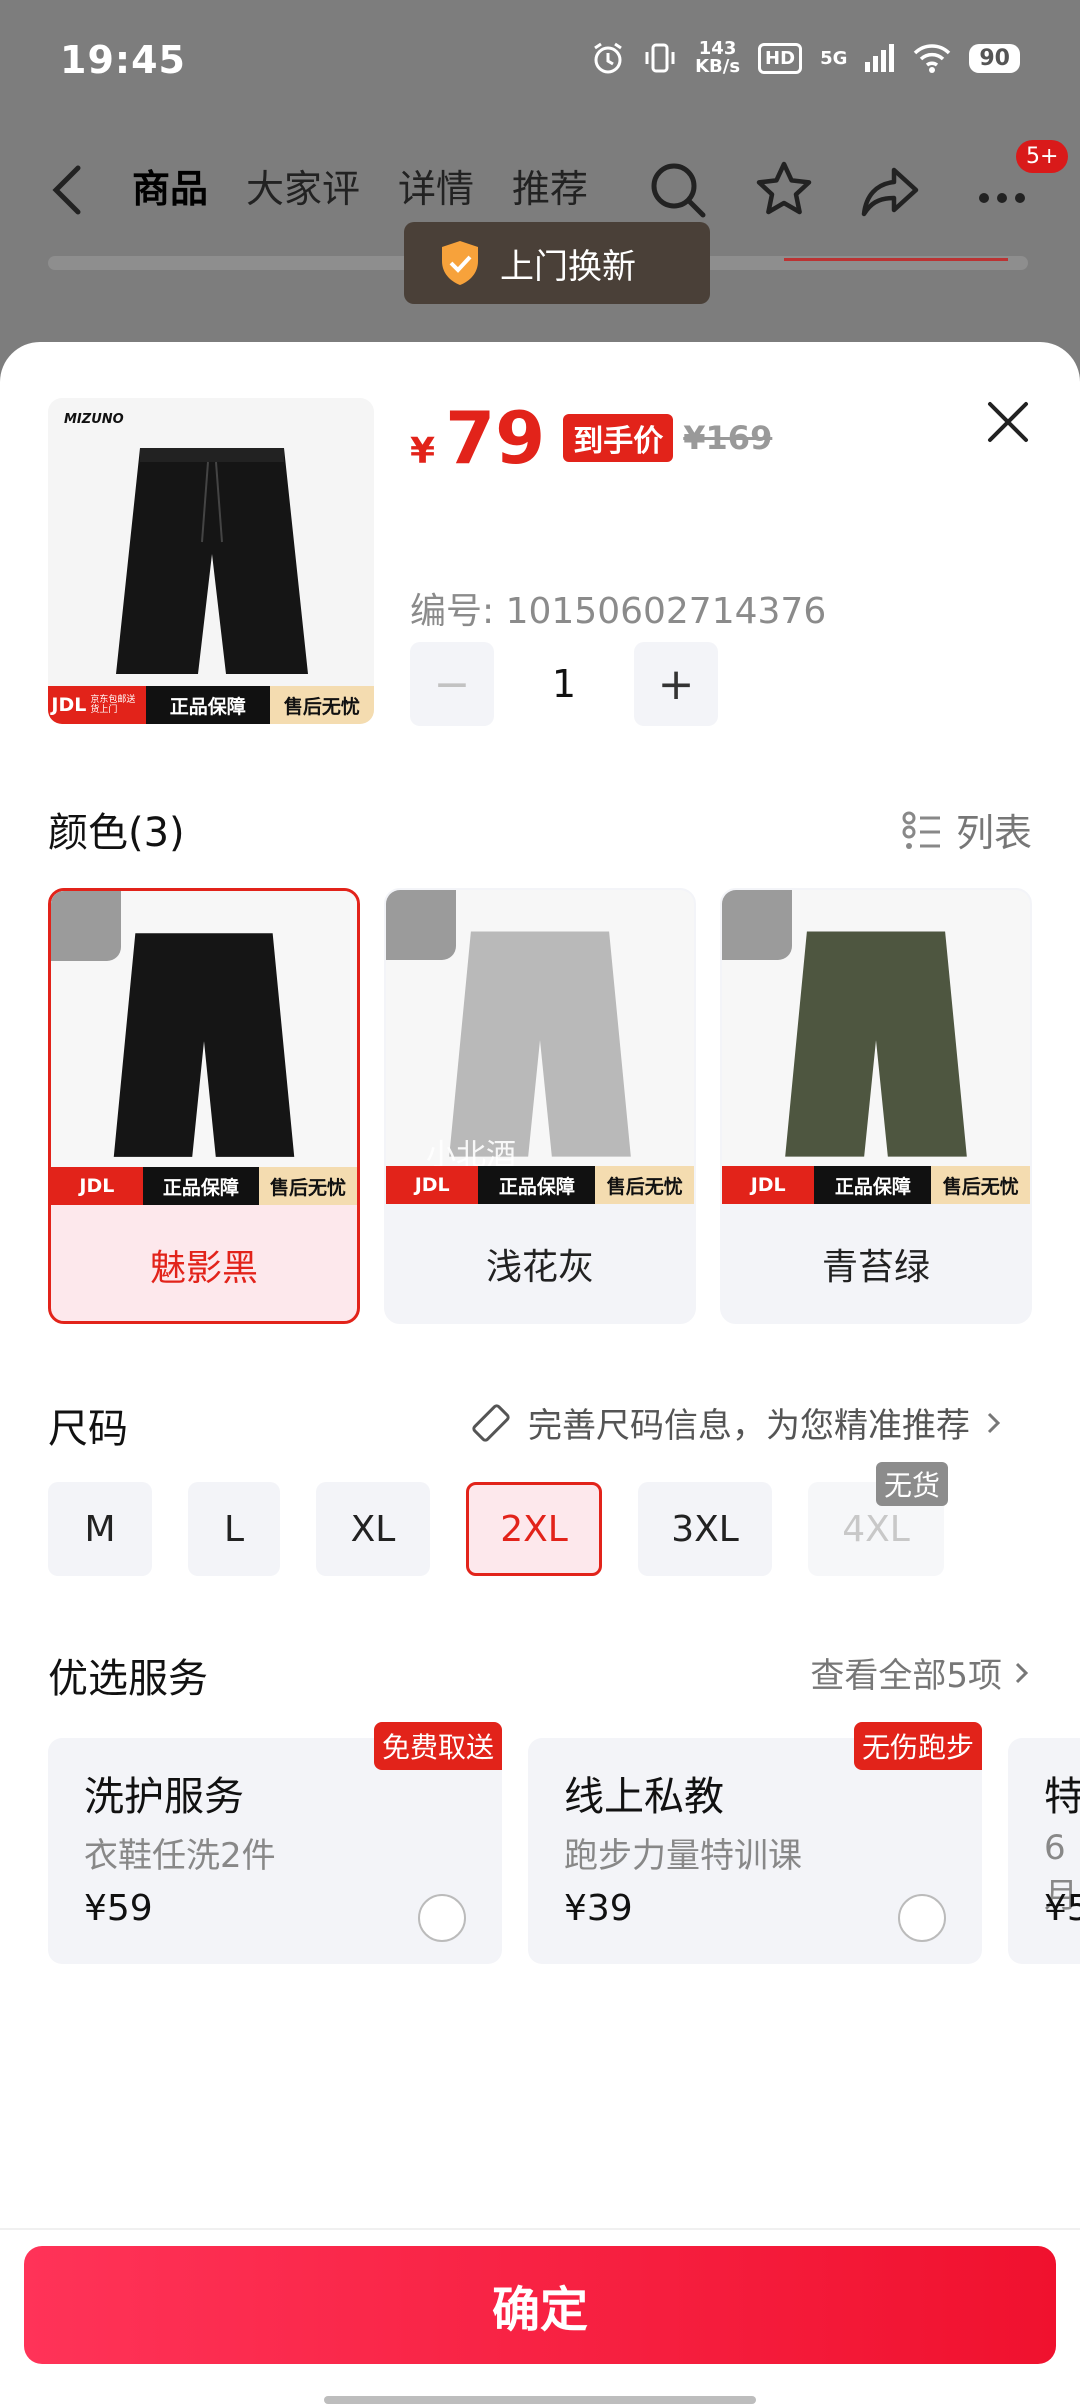  What do you see at coordinates (917, 1746) in the screenshot?
I see `service-tag: 无伤跑步` at bounding box center [917, 1746].